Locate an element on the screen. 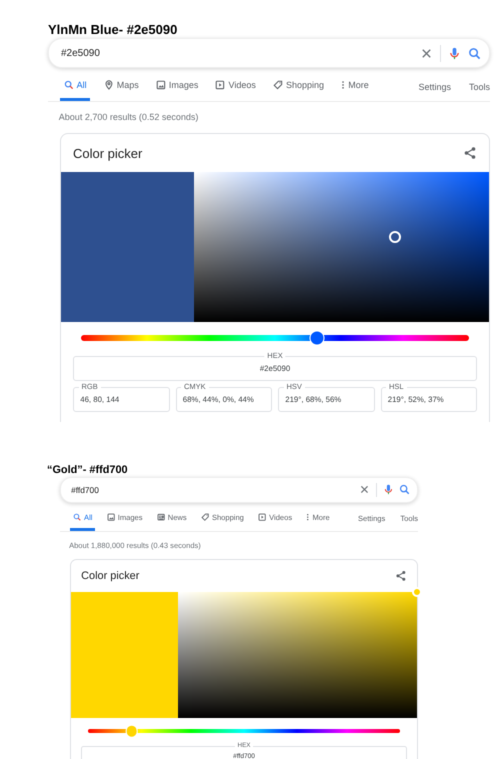 The height and width of the screenshot is (759, 501). search-tab: Images is located at coordinates (177, 91).